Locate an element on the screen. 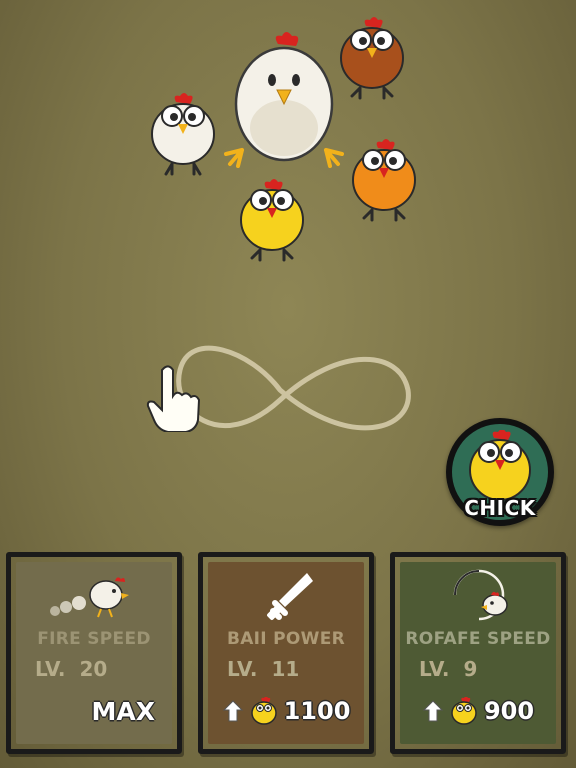 Image resolution: width=576 pixels, height=768 pixels. upgrade-level: LV. 11 is located at coordinates (263, 669).